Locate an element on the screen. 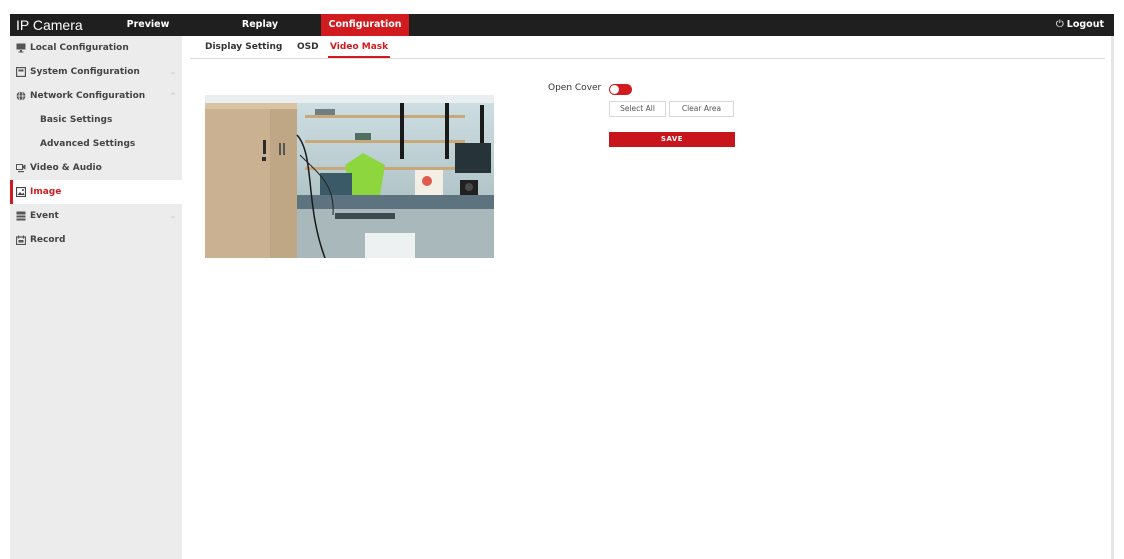 Image resolution: width=1124 pixels, height=559 pixels. video-audio-icon is located at coordinates (21, 168).